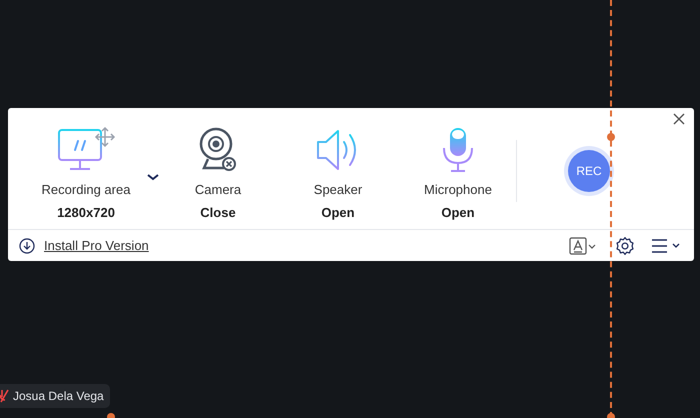  What do you see at coordinates (625, 246) in the screenshot?
I see `settings-icon` at bounding box center [625, 246].